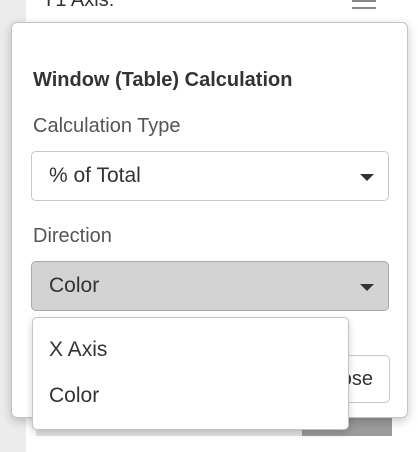 The width and height of the screenshot is (418, 452). What do you see at coordinates (364, 4) in the screenshot?
I see `hamburger-icon` at bounding box center [364, 4].